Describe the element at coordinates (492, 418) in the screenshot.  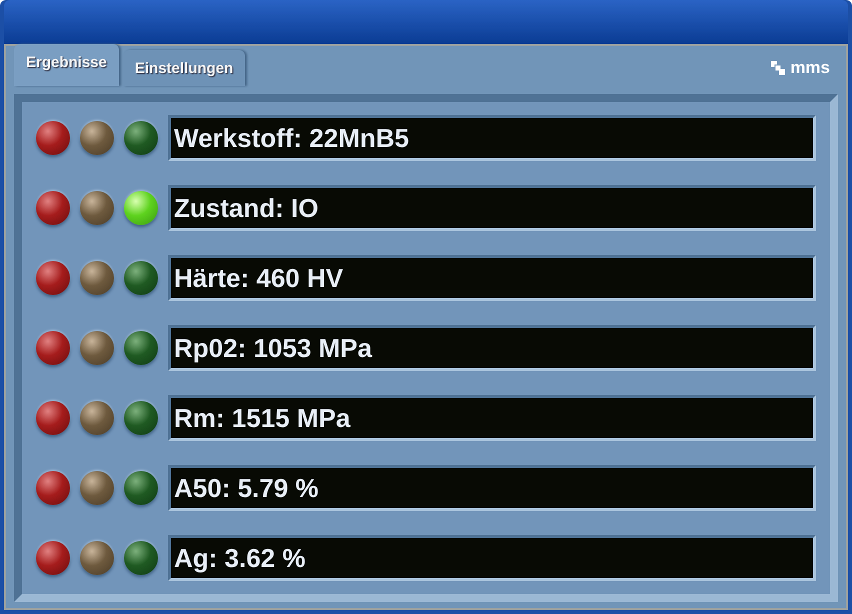
I see `result-display: Rm: 1515 MPa` at that location.